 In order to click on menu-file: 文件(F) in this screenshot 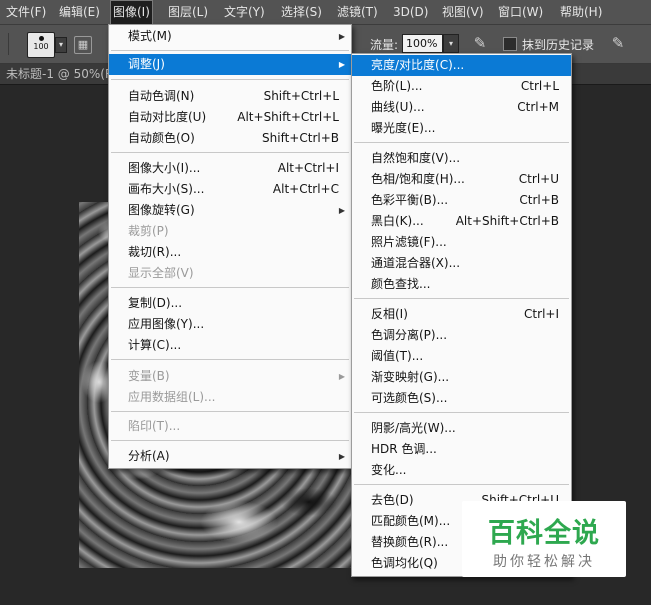, I will do `click(26, 12)`.